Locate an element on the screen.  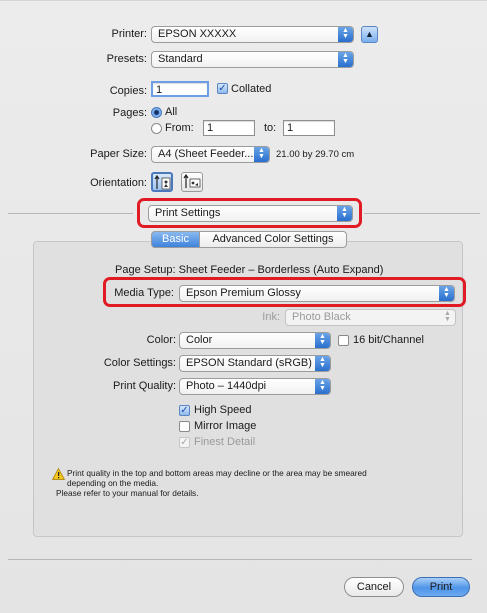
color-popup: Color ▲ ▼ is located at coordinates (255, 340).